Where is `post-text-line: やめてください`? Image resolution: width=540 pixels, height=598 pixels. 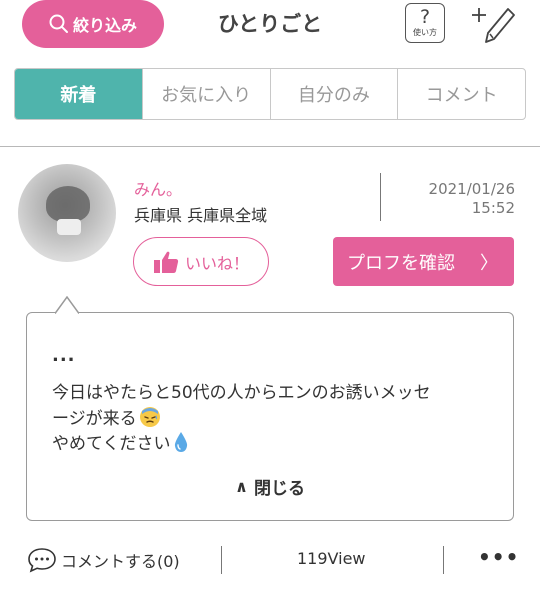
post-text-line: やめてください is located at coordinates (120, 441).